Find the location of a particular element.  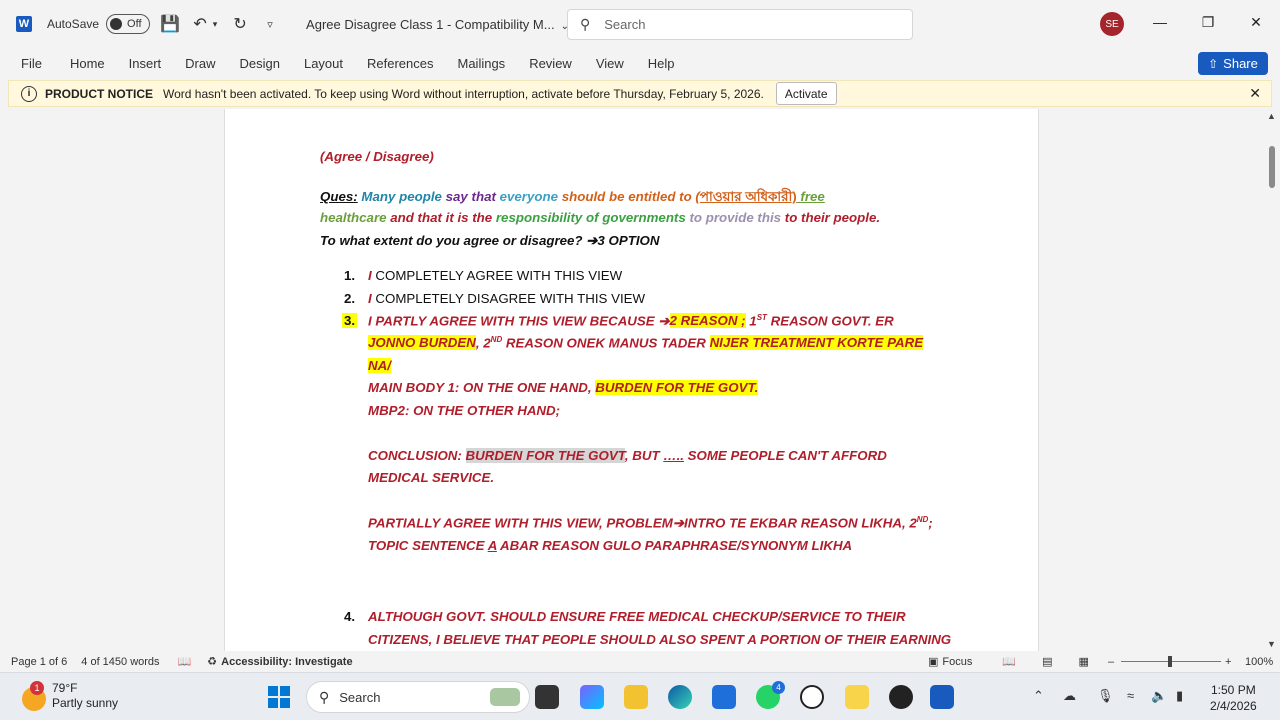

word-taskbar-icon is located at coordinates (942, 697).